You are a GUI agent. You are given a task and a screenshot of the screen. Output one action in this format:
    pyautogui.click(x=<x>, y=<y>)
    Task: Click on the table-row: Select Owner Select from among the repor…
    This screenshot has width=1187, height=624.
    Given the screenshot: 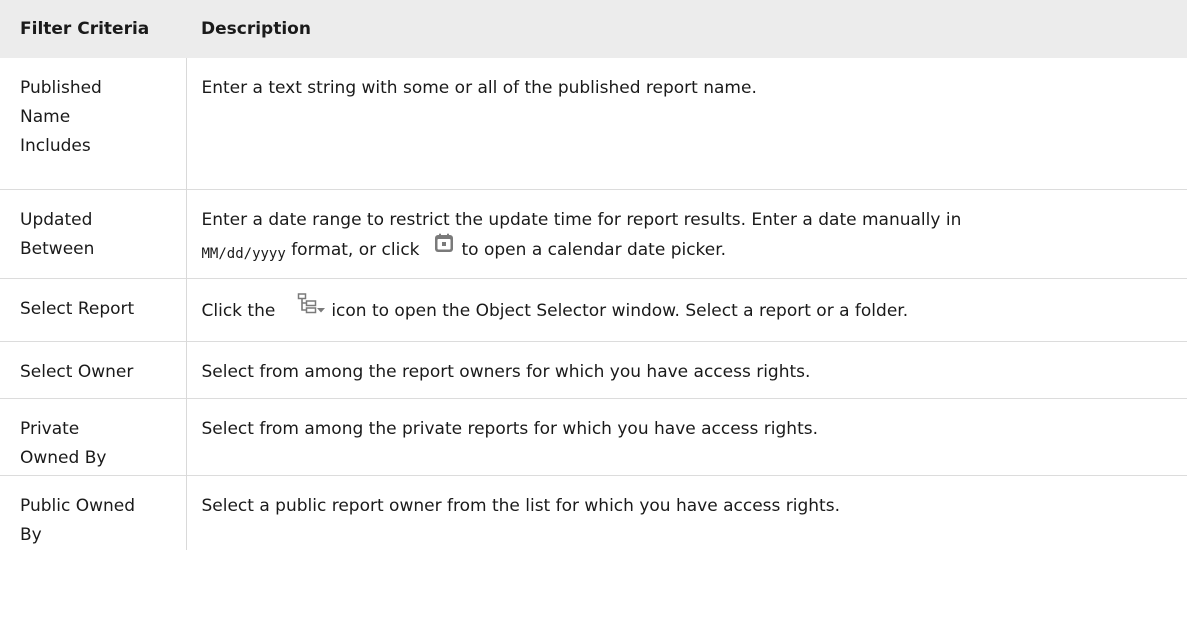 What is the action you would take?
    pyautogui.click(x=593, y=369)
    